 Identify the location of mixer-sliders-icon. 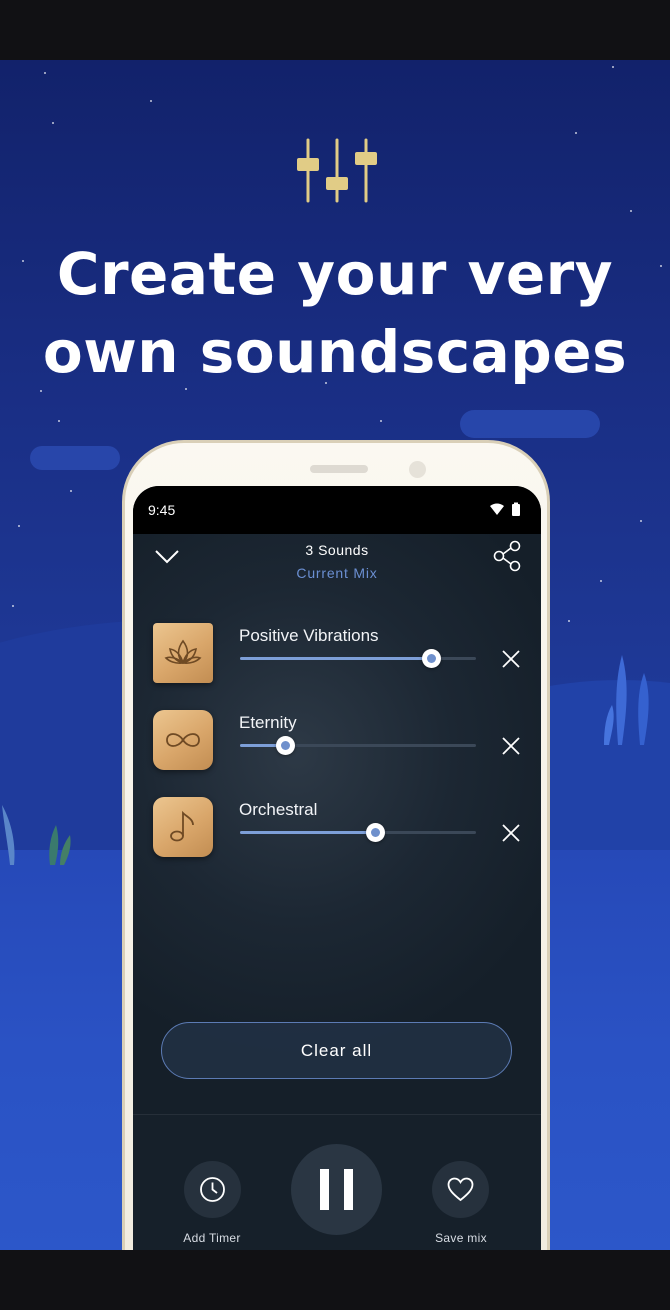
(337, 170).